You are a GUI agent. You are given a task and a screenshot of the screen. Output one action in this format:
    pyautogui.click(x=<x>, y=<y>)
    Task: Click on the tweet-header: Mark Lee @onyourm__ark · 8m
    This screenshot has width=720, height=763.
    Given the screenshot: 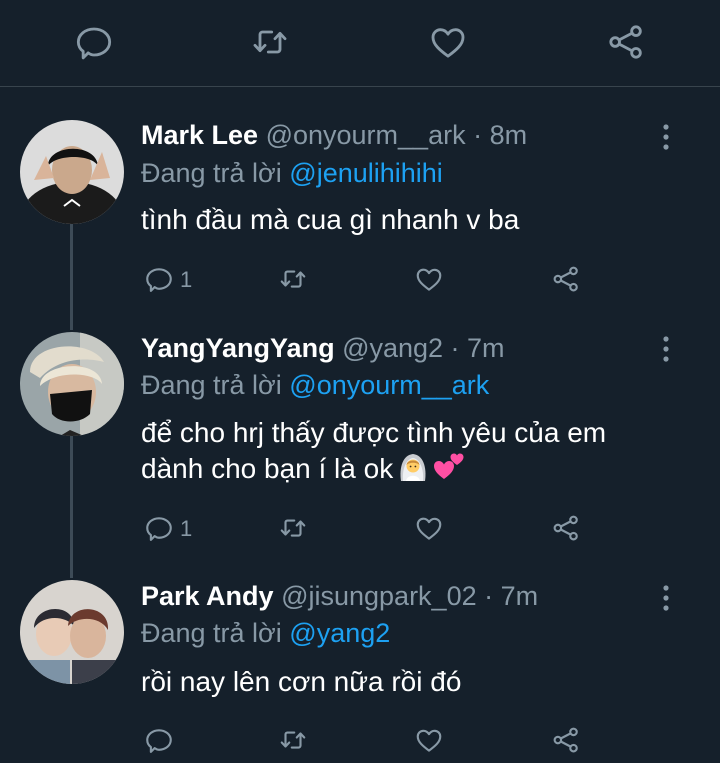 What is the action you would take?
    pyautogui.click(x=334, y=135)
    